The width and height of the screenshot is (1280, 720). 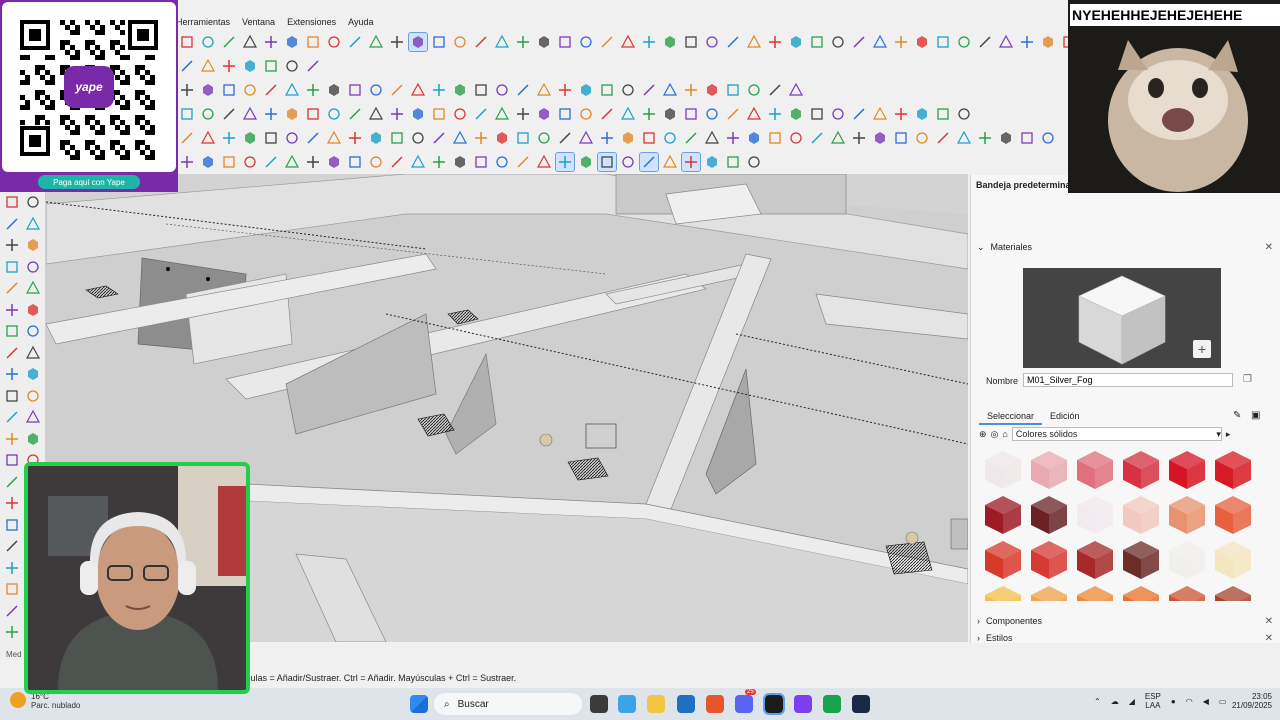 I want to click on outlook-icon, so click(x=686, y=704).